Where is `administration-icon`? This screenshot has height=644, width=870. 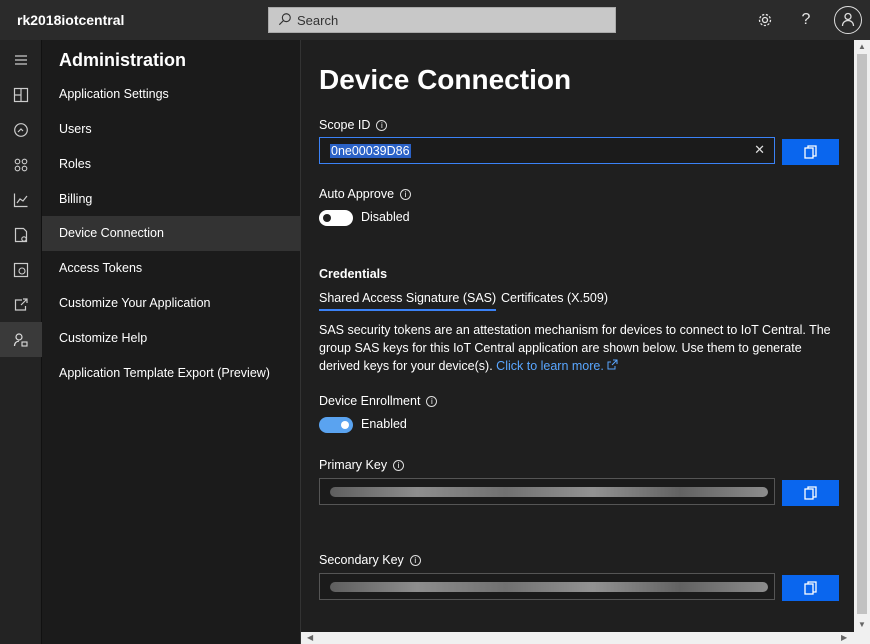
administration-icon is located at coordinates (21, 339).